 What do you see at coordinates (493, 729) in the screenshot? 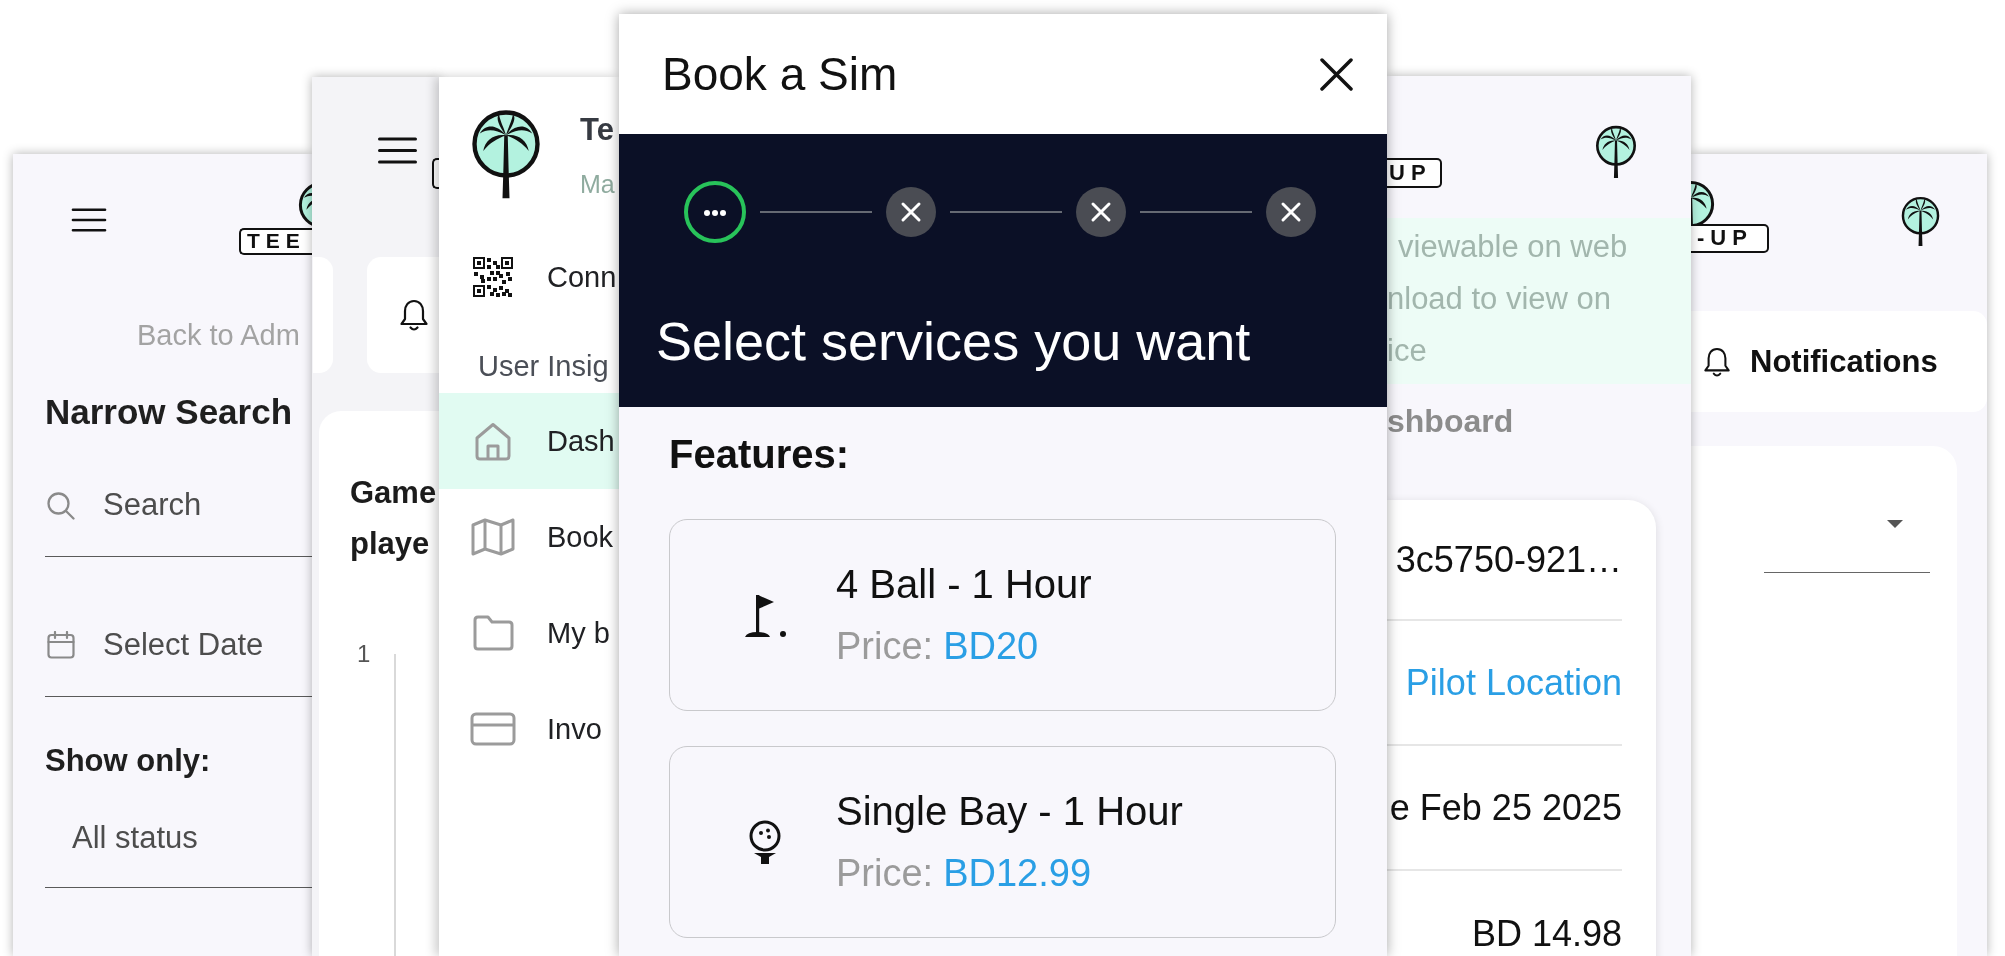
I see `credit-card-icon` at bounding box center [493, 729].